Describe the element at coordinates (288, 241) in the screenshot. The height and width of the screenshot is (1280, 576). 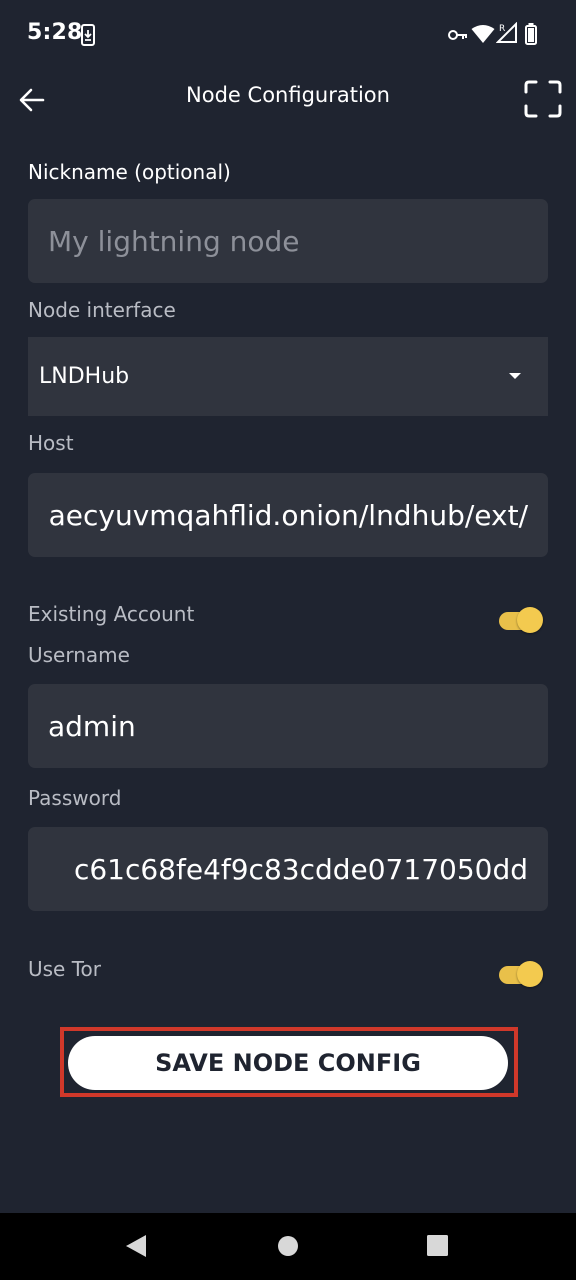
I see `nickname-input: My lightning node` at that location.